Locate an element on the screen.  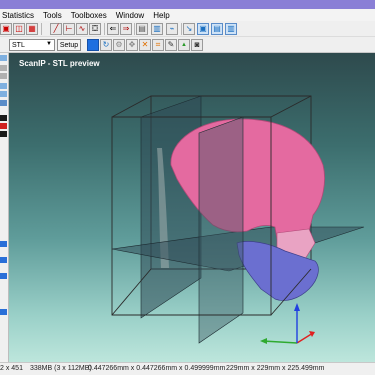
setup-button: Setup is located at coordinates (69, 45).